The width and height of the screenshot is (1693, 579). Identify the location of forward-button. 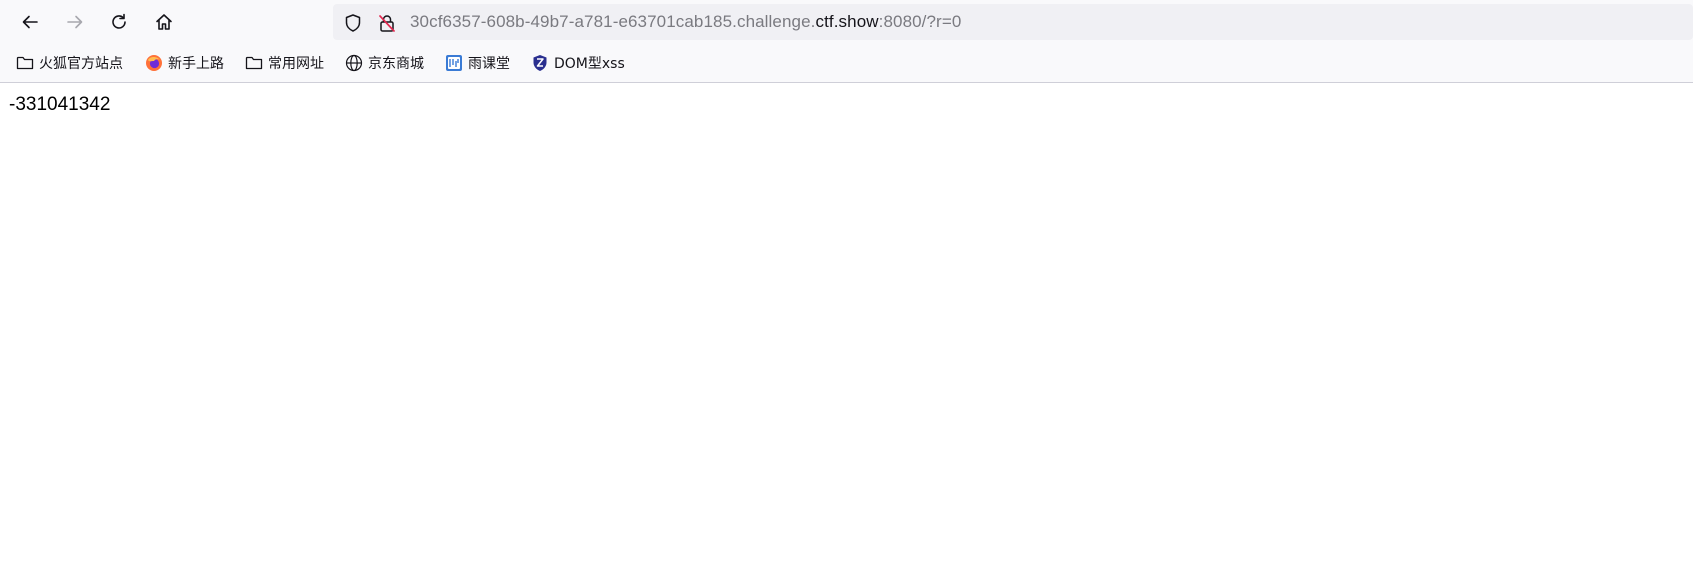
(75, 22).